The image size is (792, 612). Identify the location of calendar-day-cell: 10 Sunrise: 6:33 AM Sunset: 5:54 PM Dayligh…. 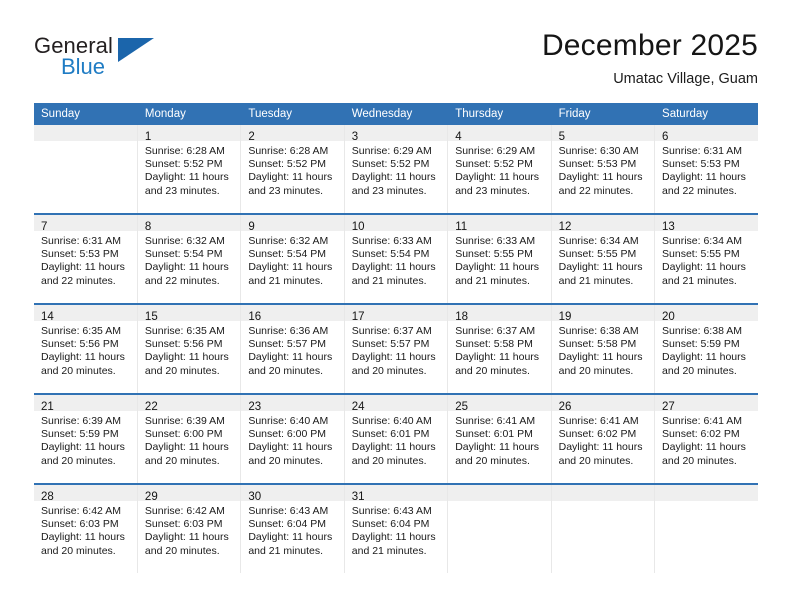
(396, 259).